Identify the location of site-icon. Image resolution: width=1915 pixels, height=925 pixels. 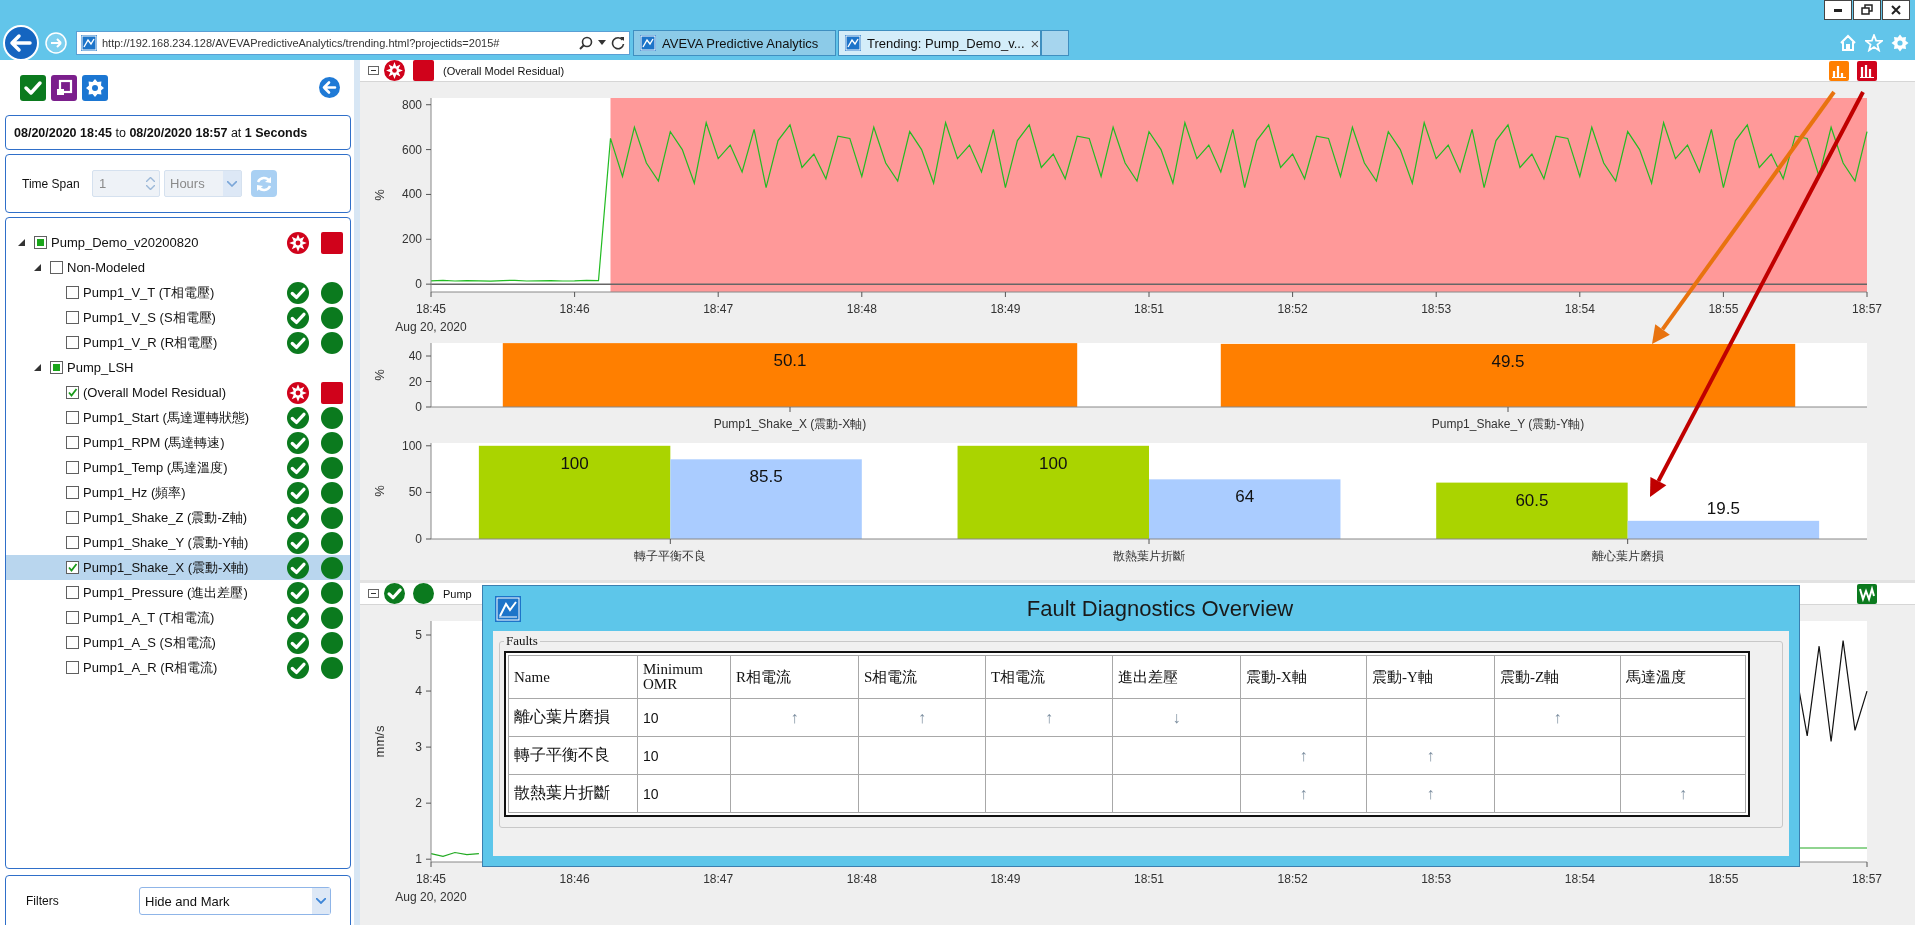
(648, 43).